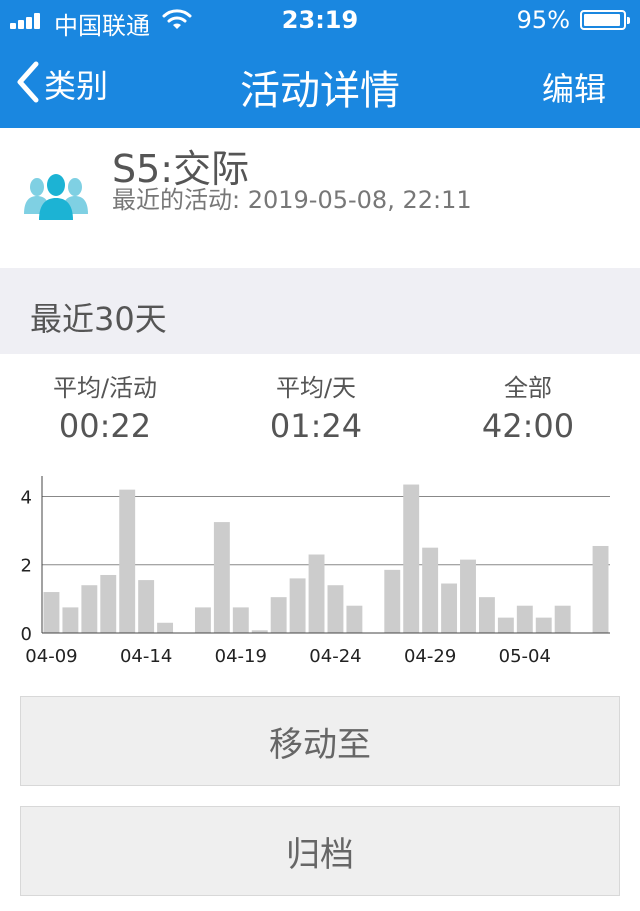 The width and height of the screenshot is (640, 911). I want to click on x-tick-label: 04-19, so click(241, 656).